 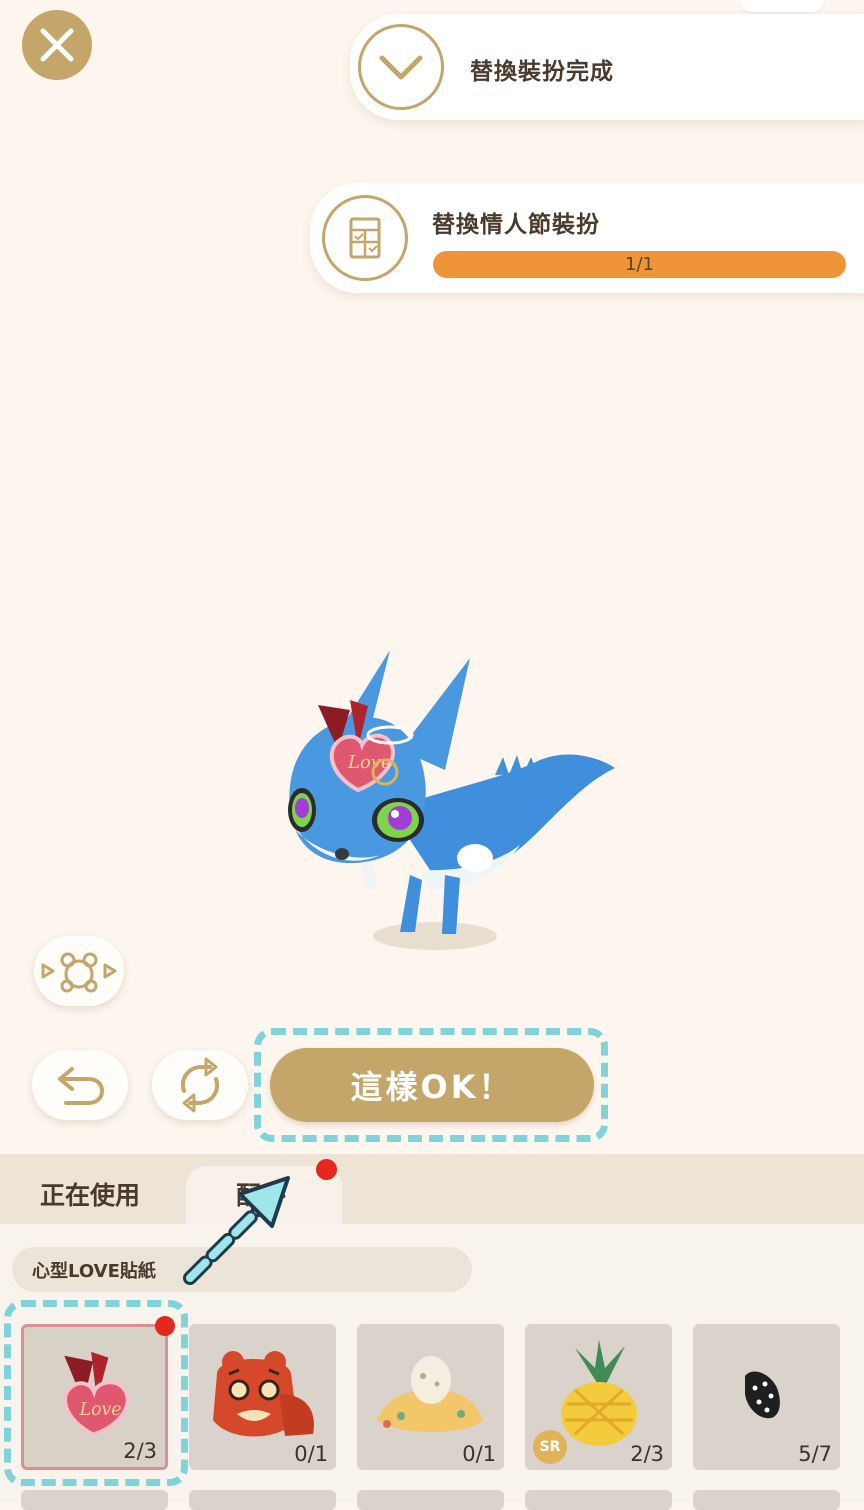 I want to click on close-button, so click(x=57, y=45).